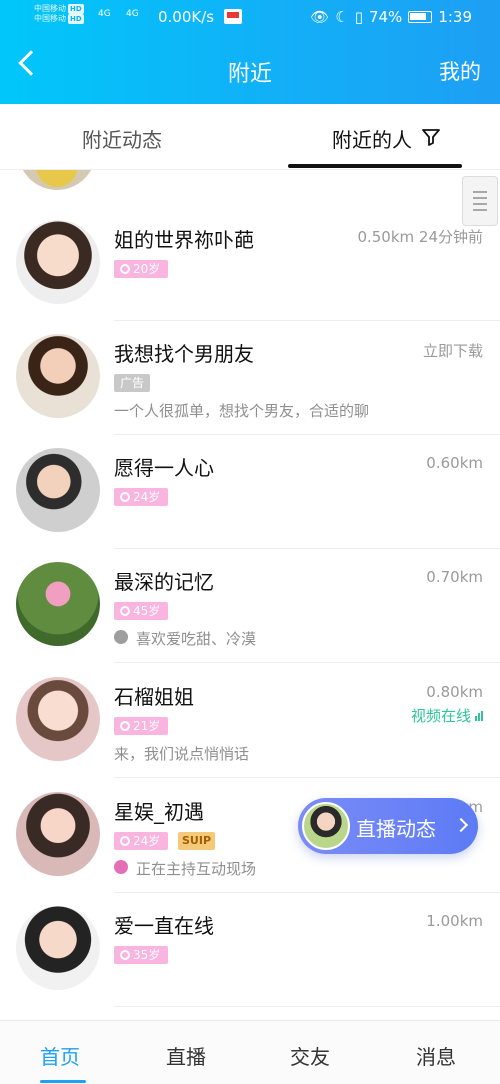 This screenshot has width=500, height=1084. I want to click on distance: 0.80km, so click(454, 692).